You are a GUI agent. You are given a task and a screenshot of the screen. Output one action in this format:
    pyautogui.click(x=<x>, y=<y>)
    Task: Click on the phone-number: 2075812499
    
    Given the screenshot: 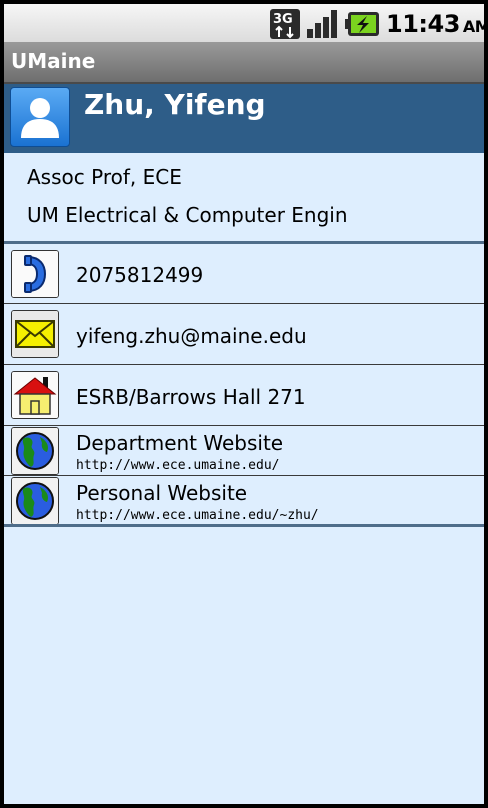 What is the action you would take?
    pyautogui.click(x=140, y=275)
    